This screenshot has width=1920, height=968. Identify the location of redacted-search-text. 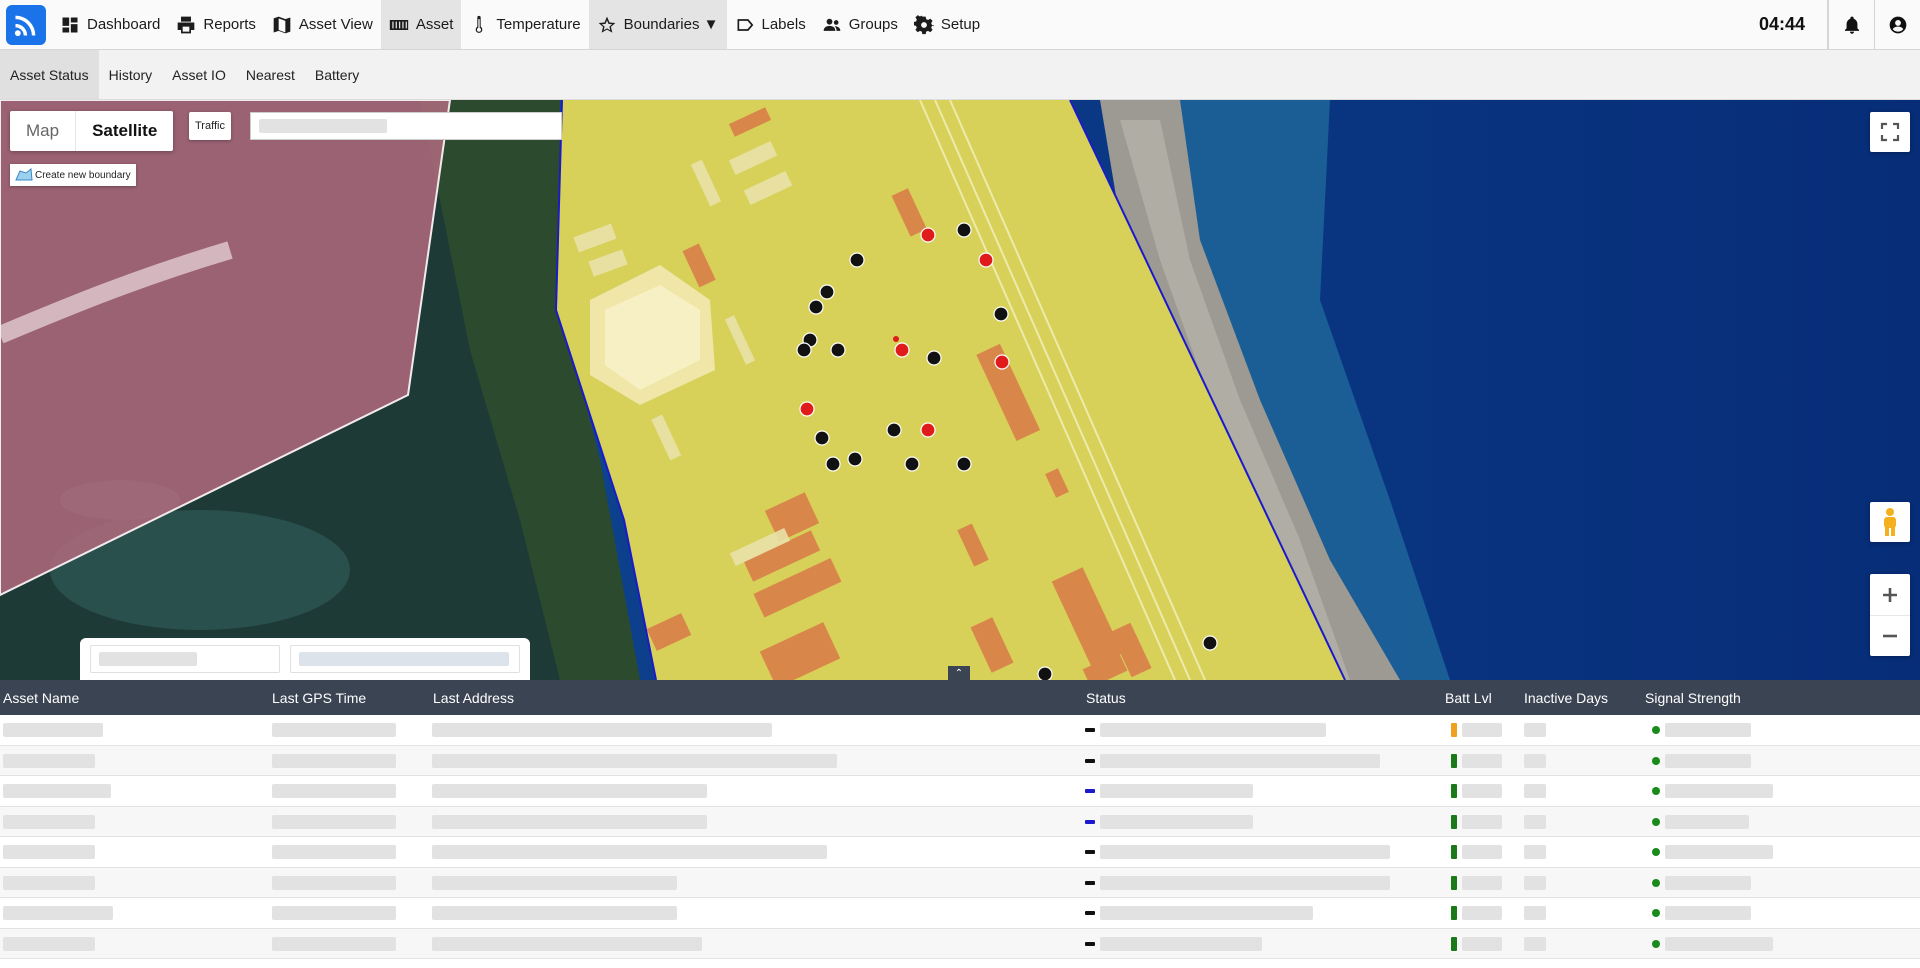
(323, 126).